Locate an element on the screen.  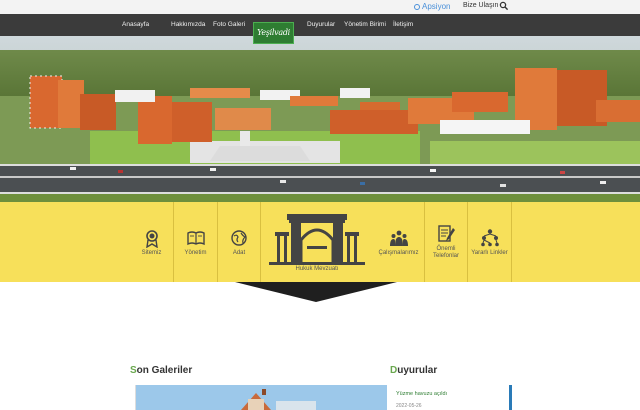
nav-item-contact: İletişim is located at coordinates (403, 25).